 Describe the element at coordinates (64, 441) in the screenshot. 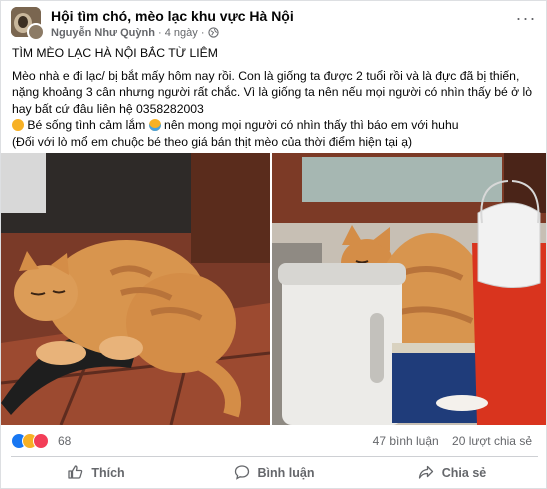

I see `reaction-count: 68` at that location.